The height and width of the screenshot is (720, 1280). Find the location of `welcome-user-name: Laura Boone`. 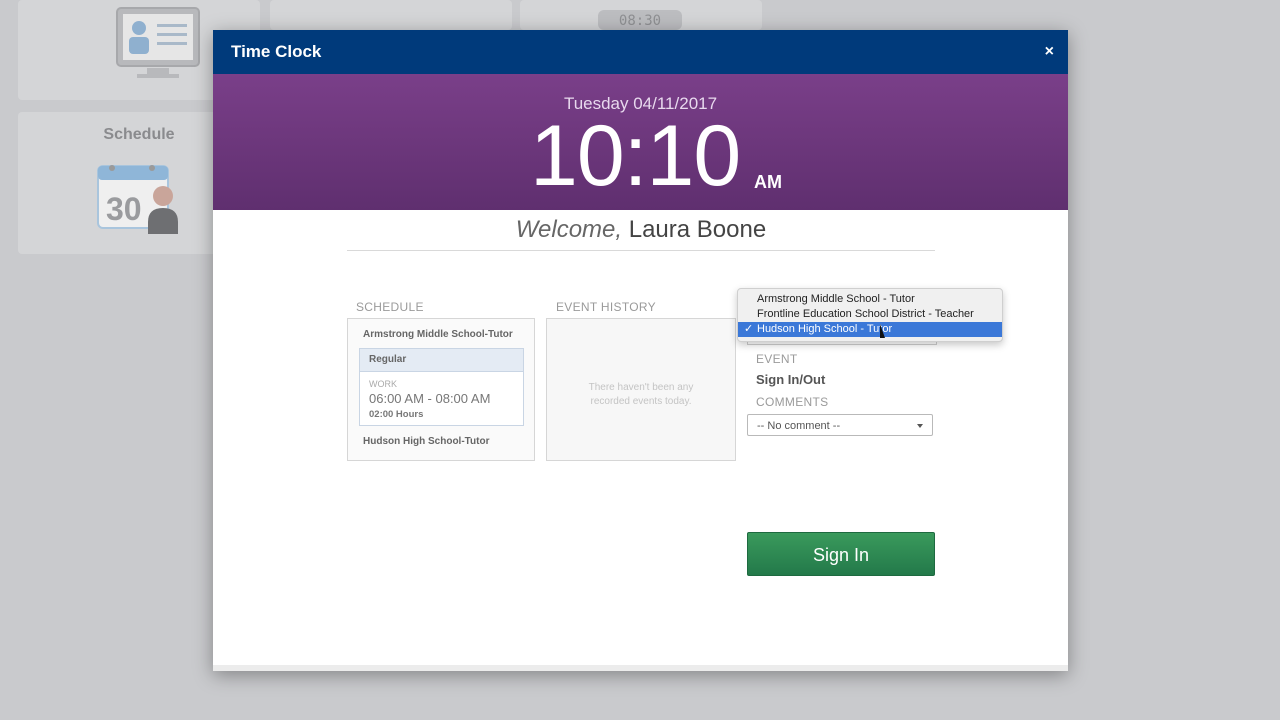

welcome-user-name: Laura Boone is located at coordinates (697, 229).